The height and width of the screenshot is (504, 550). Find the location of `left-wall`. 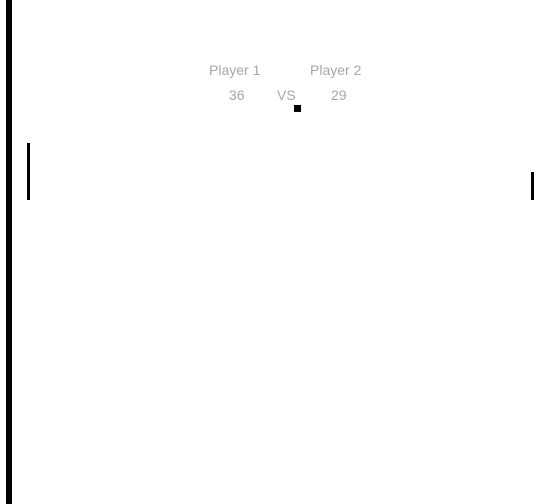

left-wall is located at coordinates (9, 252).